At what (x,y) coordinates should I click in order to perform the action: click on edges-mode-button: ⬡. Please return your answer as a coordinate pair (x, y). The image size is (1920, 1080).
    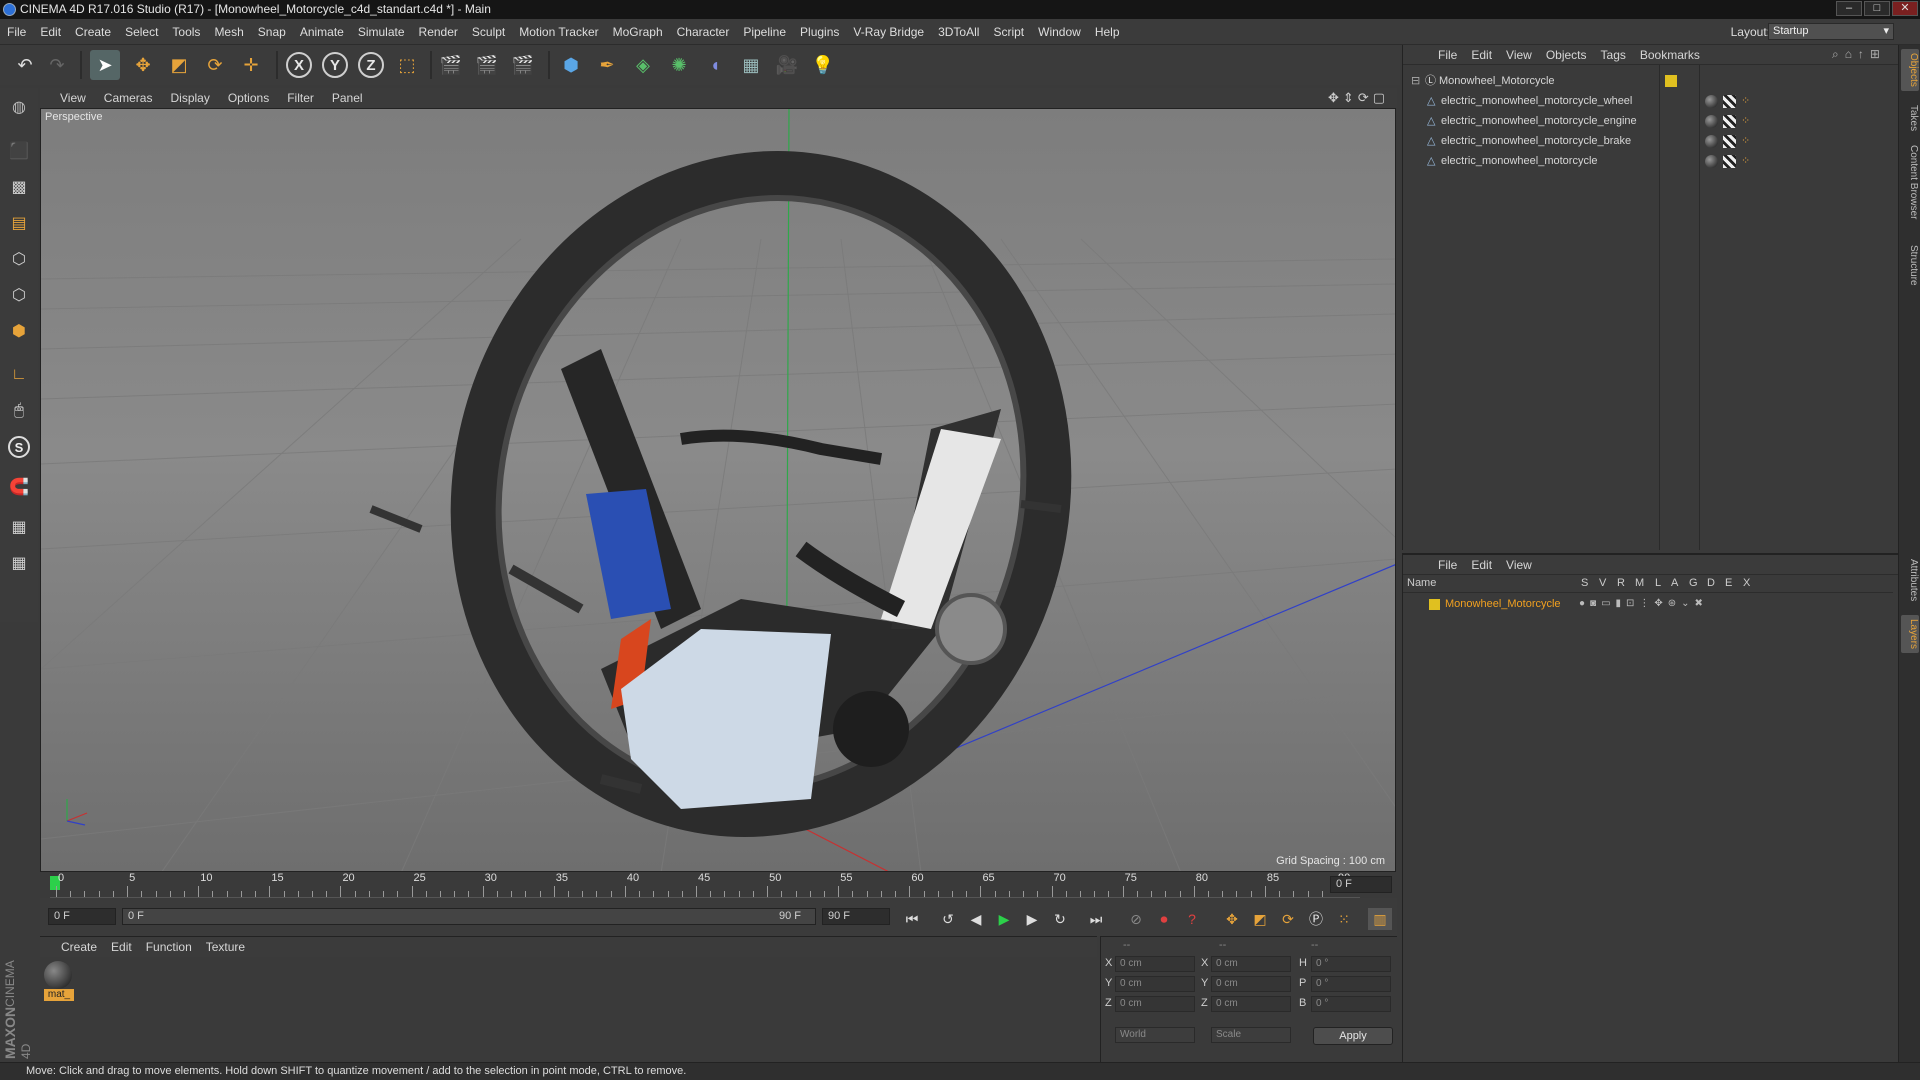
    Looking at the image, I should click on (19, 295).